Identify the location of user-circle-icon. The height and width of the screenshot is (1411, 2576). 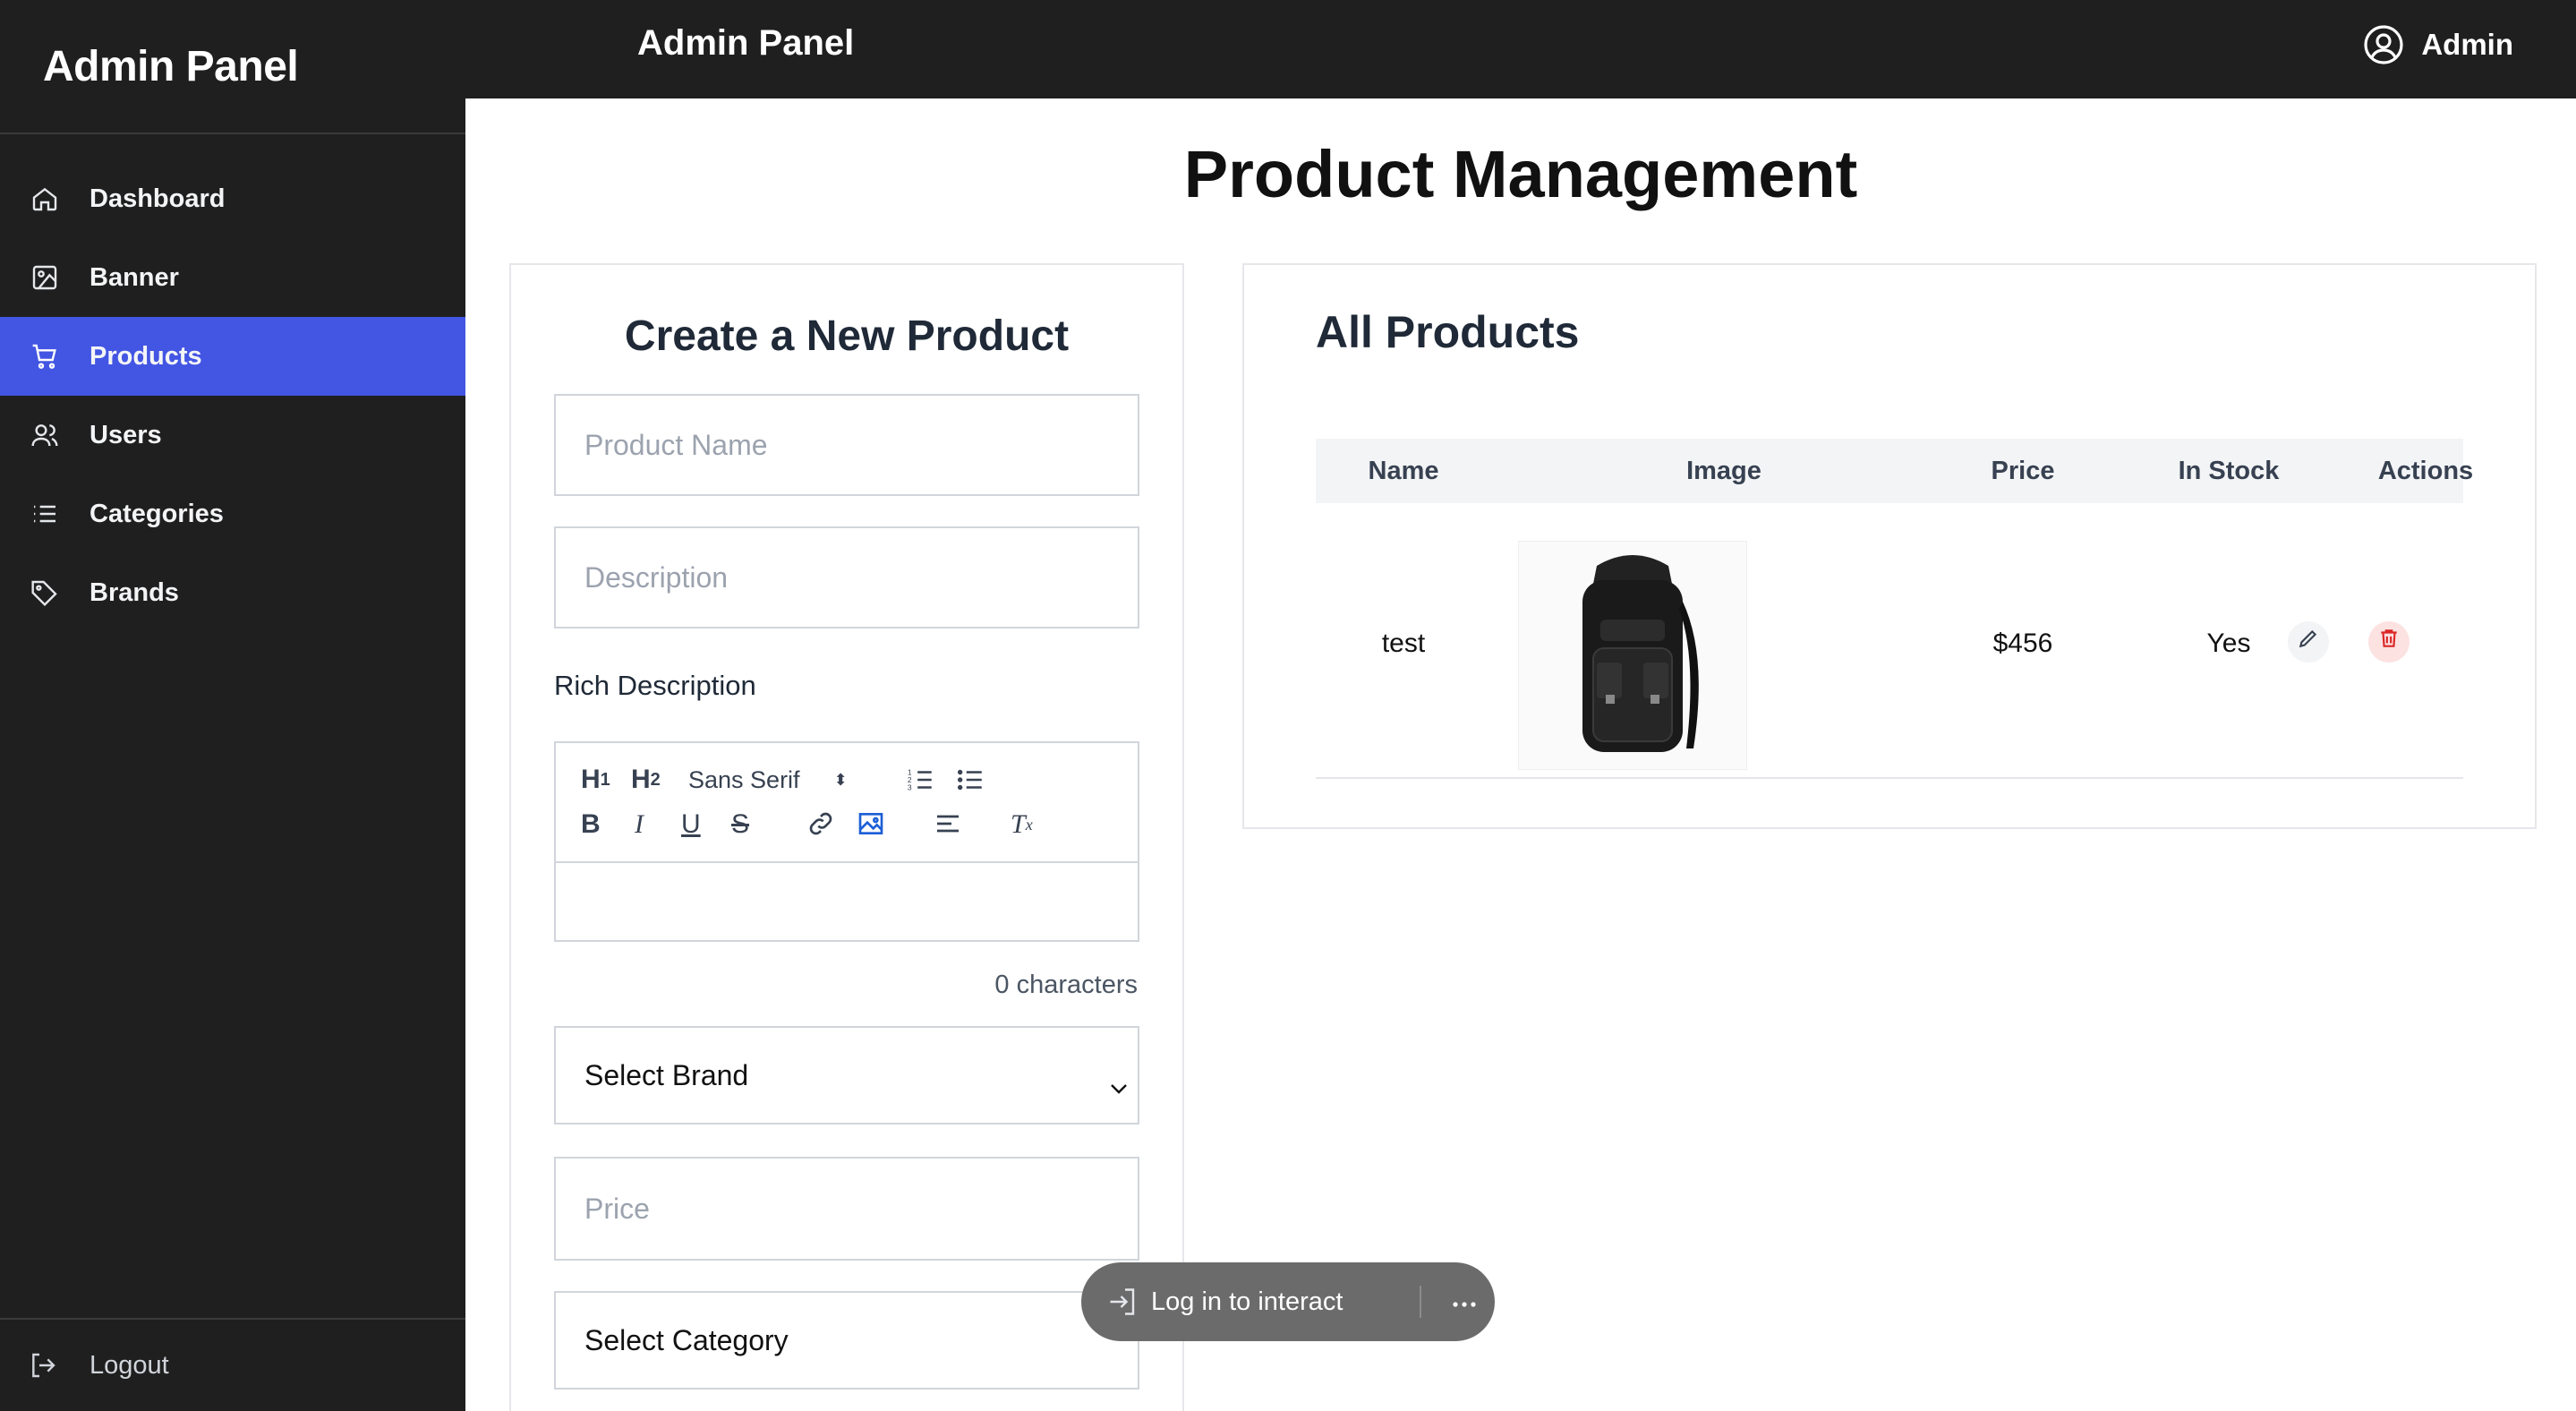
(2383, 44).